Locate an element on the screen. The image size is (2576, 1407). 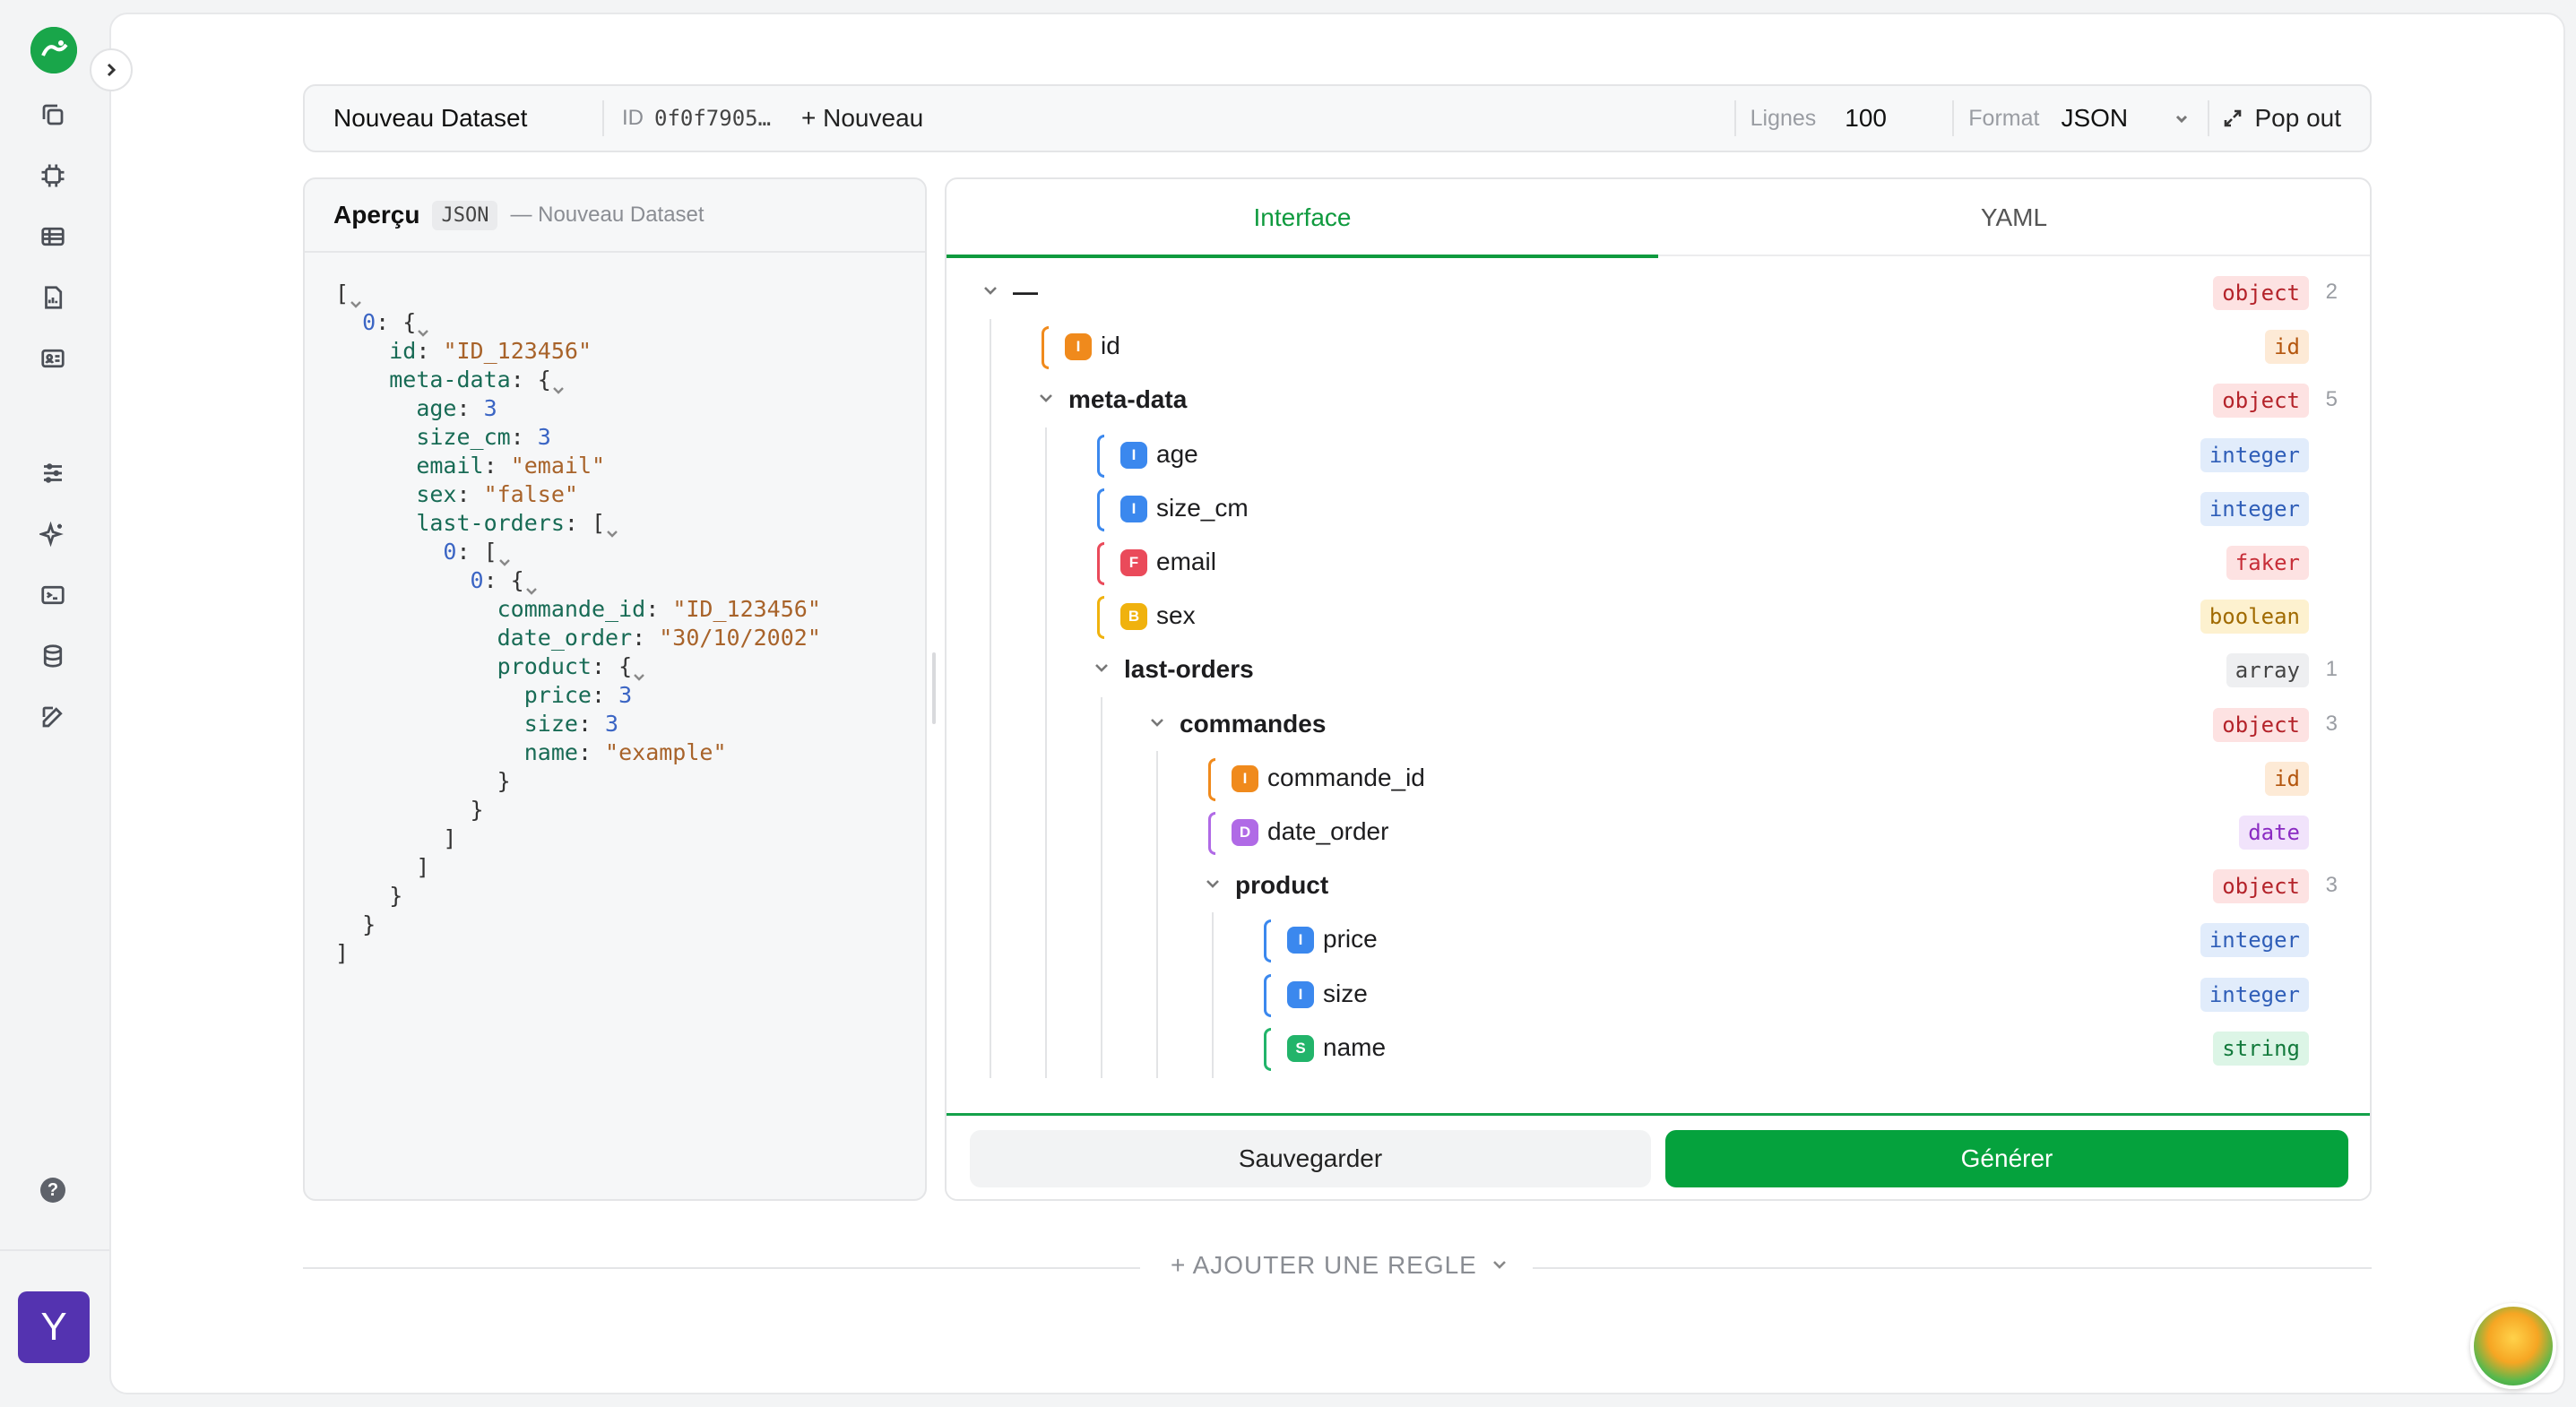
tree-field-row: Iid id is located at coordinates (1658, 346).